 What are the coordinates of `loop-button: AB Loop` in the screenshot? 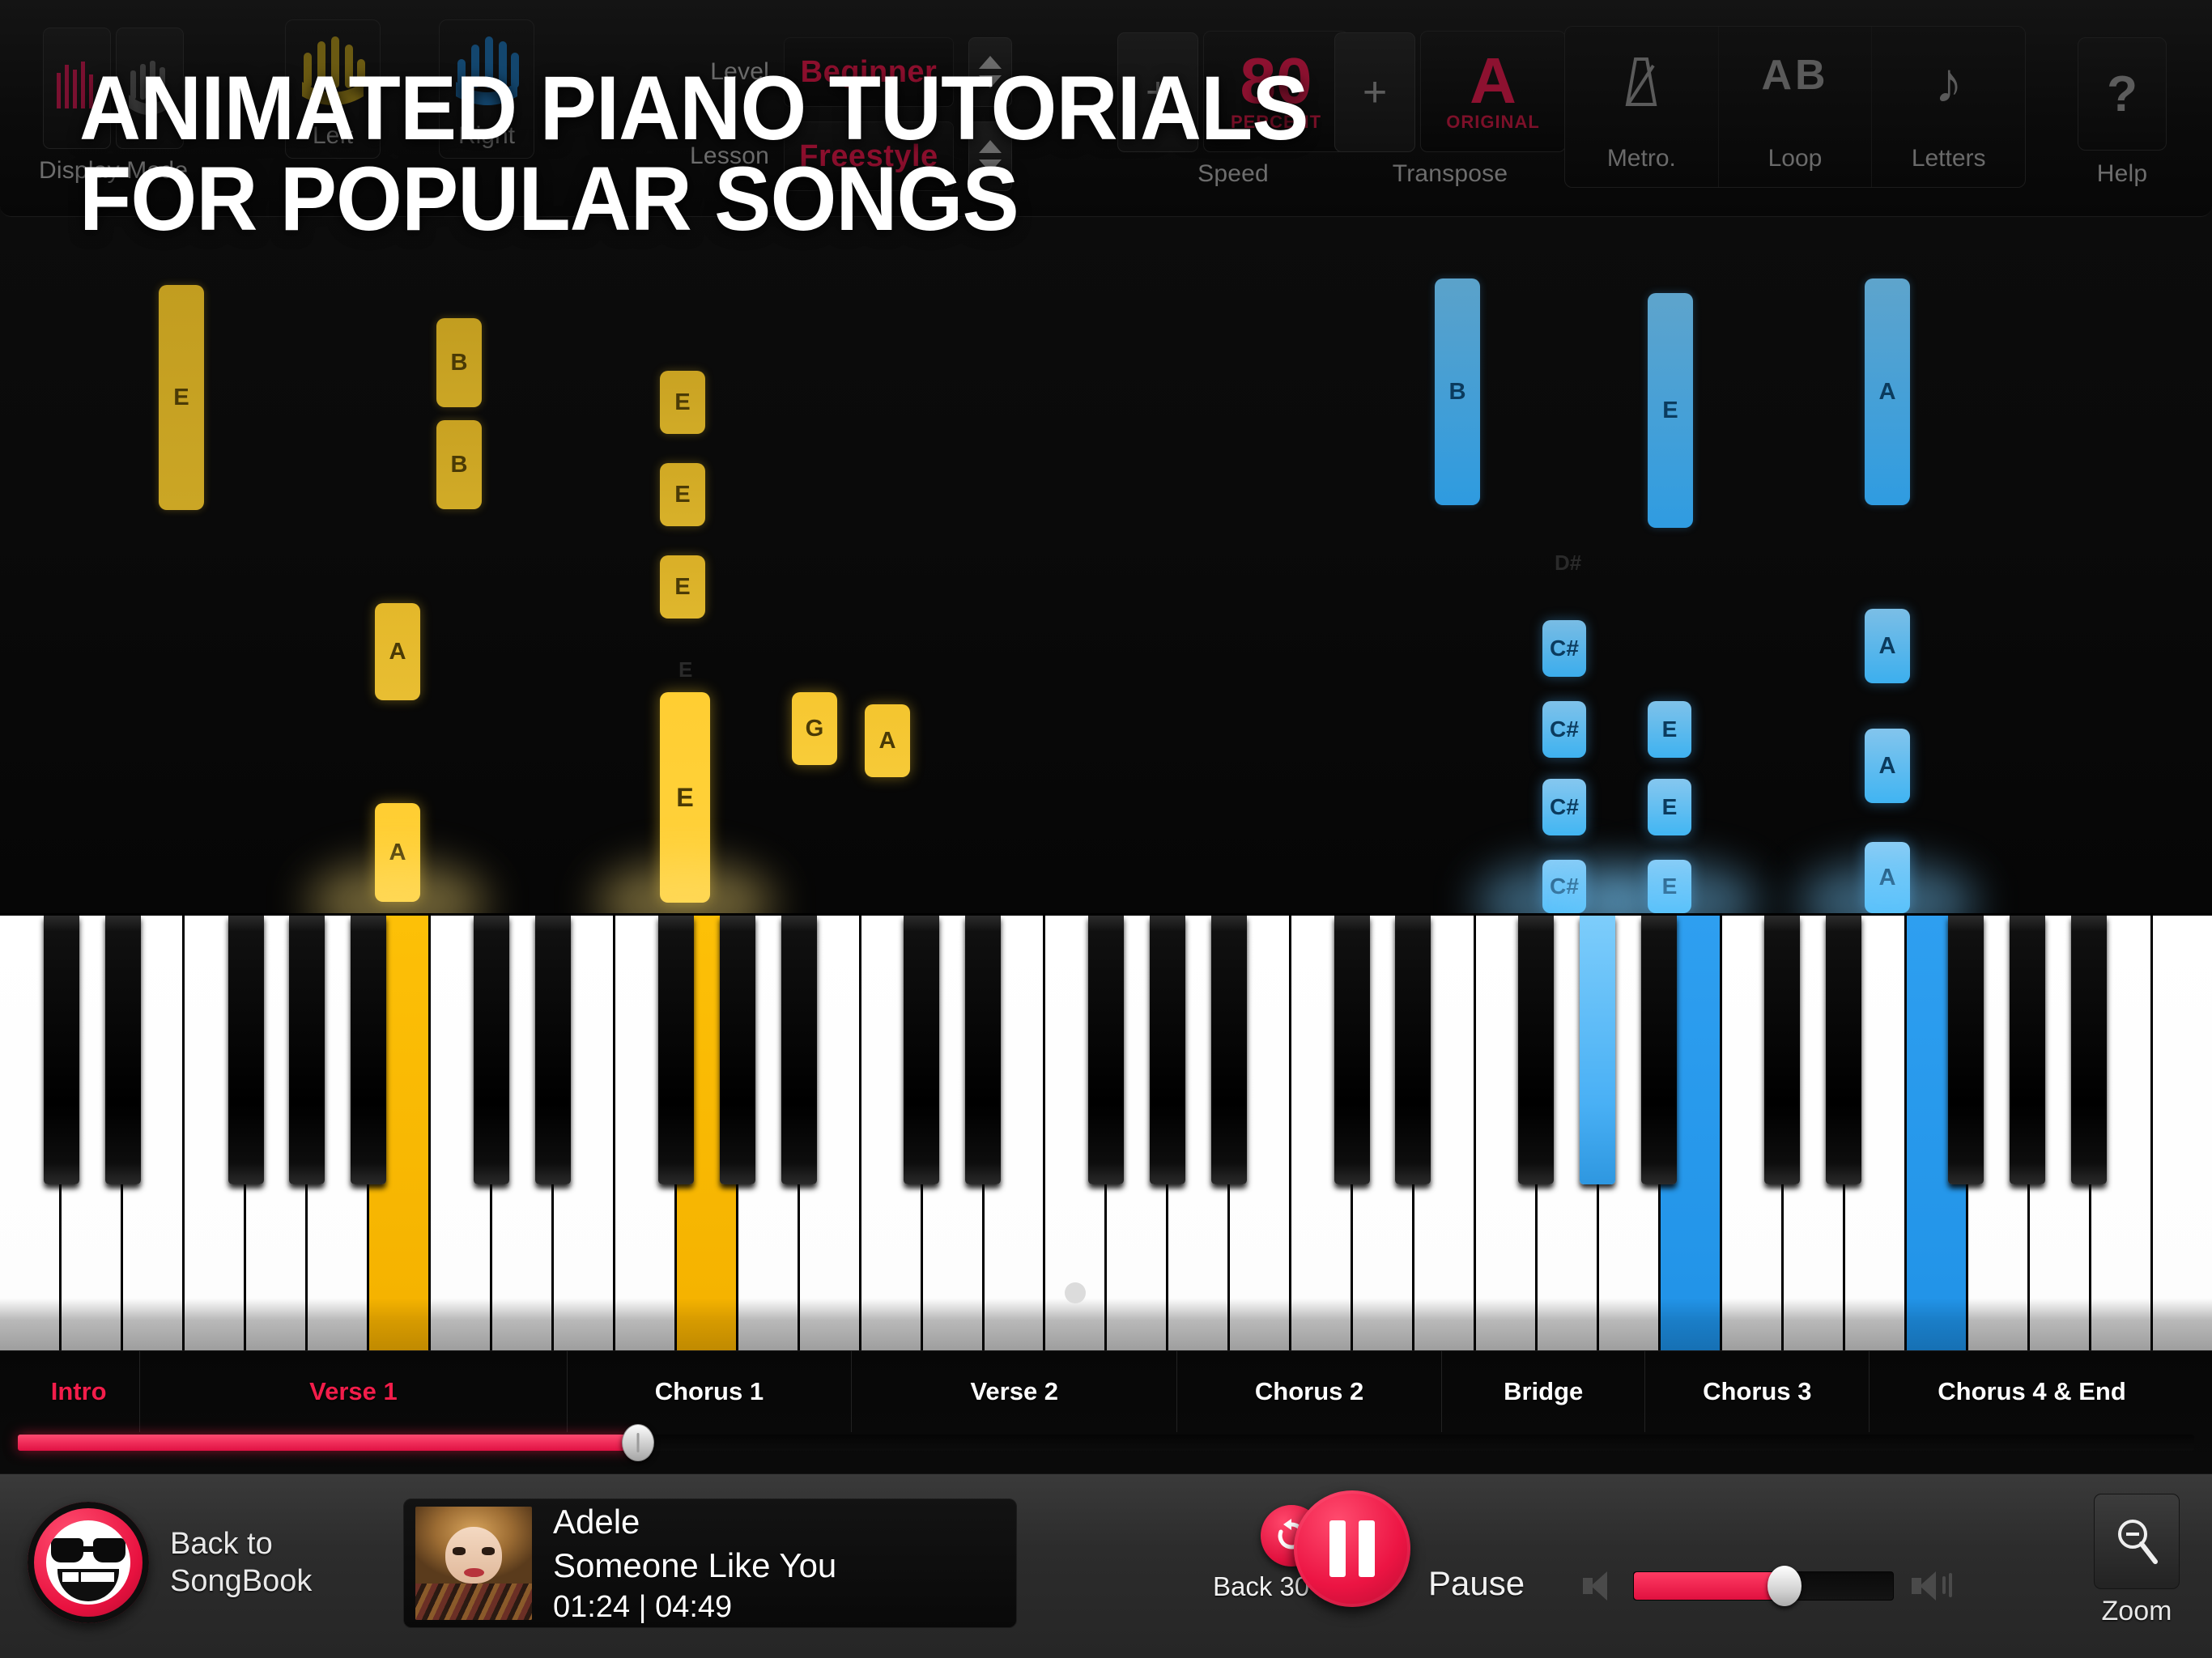 It's located at (1796, 107).